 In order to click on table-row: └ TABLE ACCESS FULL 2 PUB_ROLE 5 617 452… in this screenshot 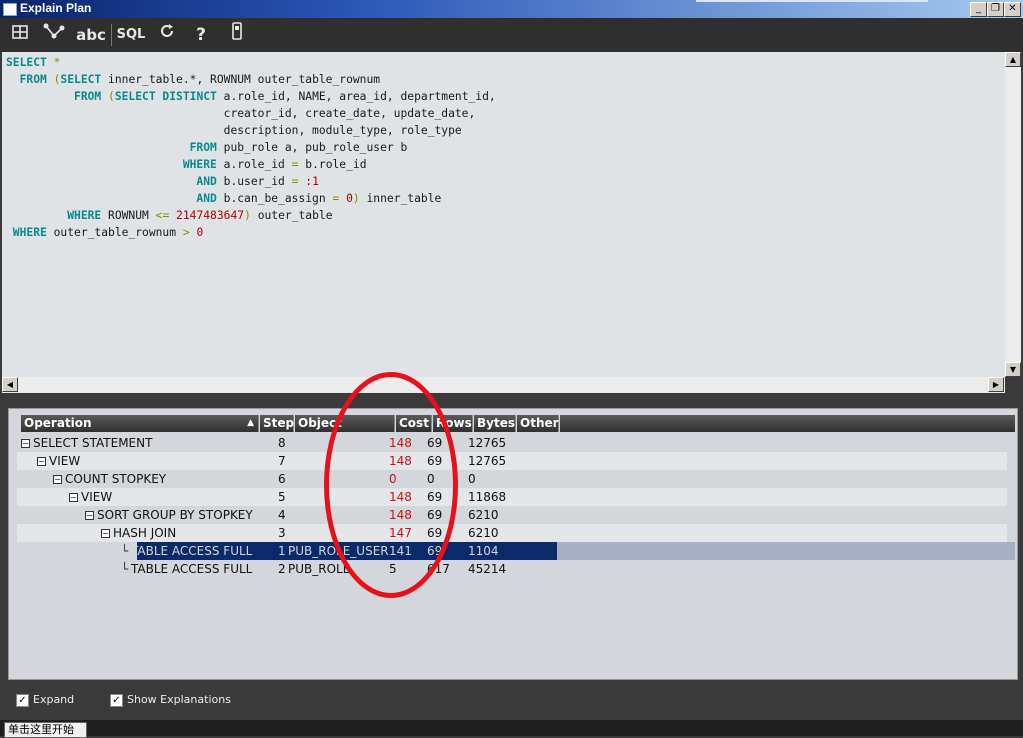, I will do `click(512, 569)`.